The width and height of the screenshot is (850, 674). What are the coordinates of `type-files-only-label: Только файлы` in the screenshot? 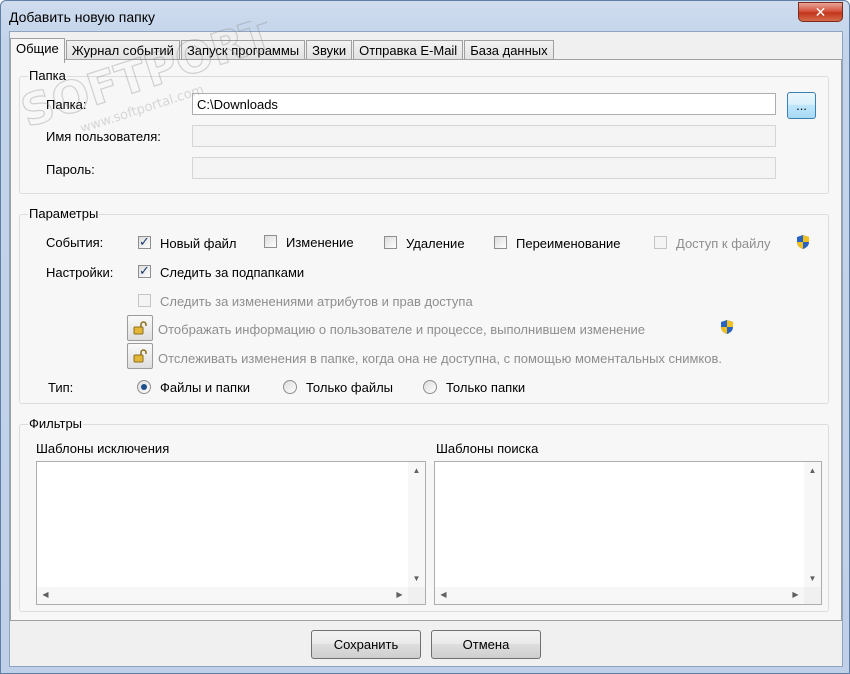 It's located at (349, 387).